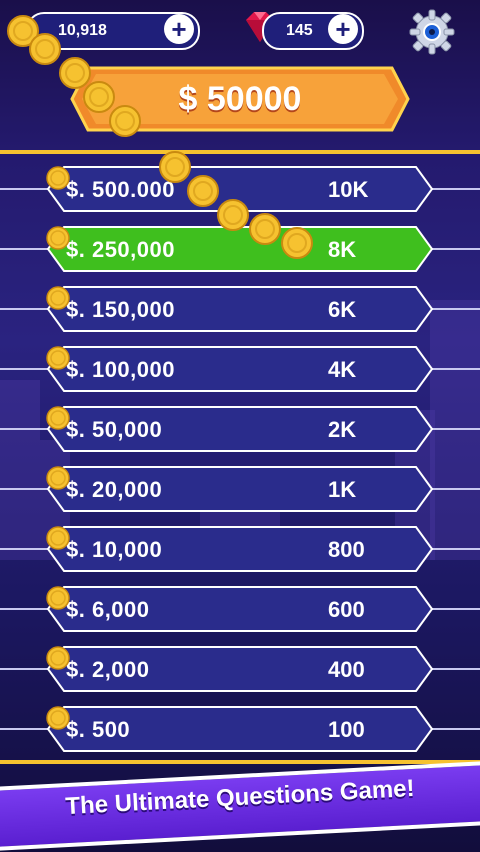 This screenshot has width=480, height=852. I want to click on rung-reward: 400, so click(346, 669).